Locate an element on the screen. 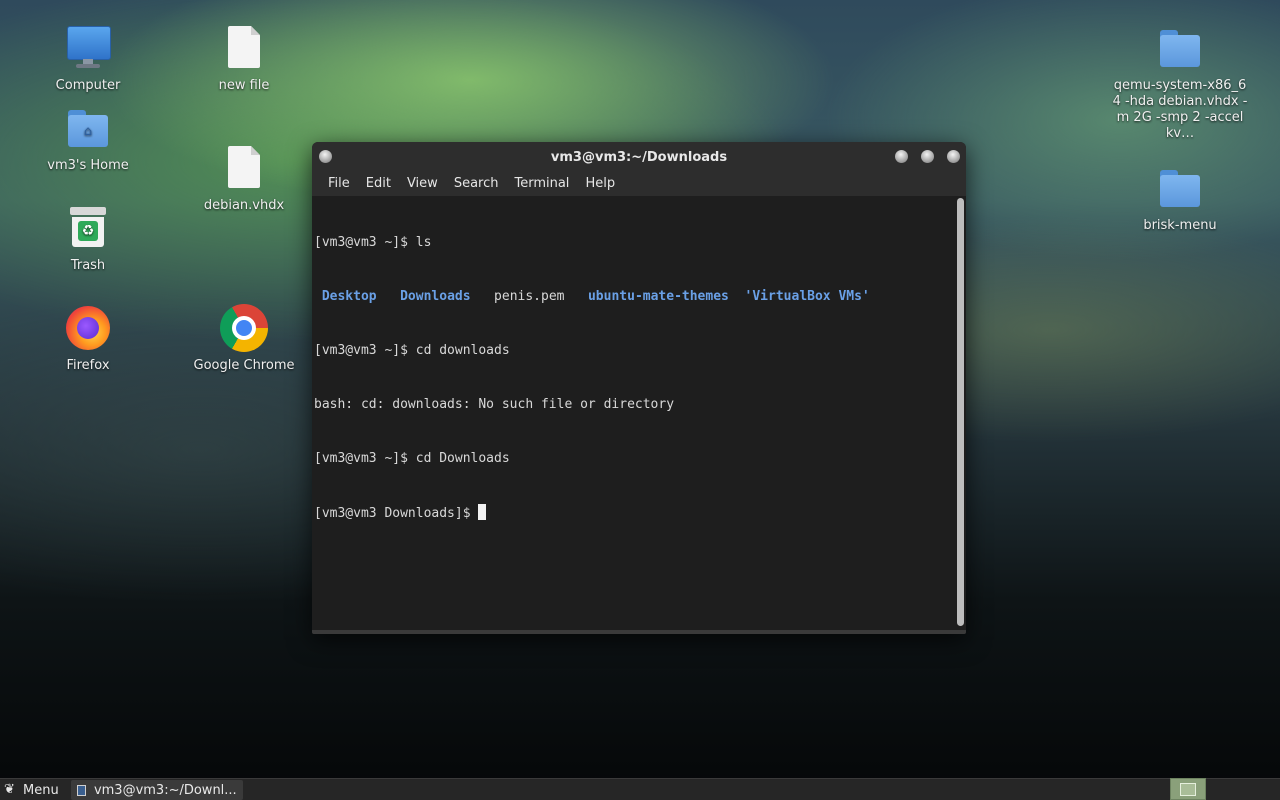  ls-item-directory: 'VirtualBox VMs' is located at coordinates (807, 296).